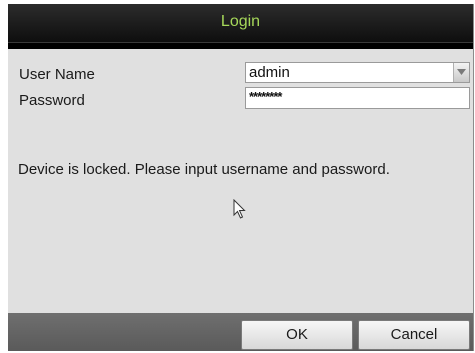  Describe the element at coordinates (297, 335) in the screenshot. I see `ok-button: OK` at that location.